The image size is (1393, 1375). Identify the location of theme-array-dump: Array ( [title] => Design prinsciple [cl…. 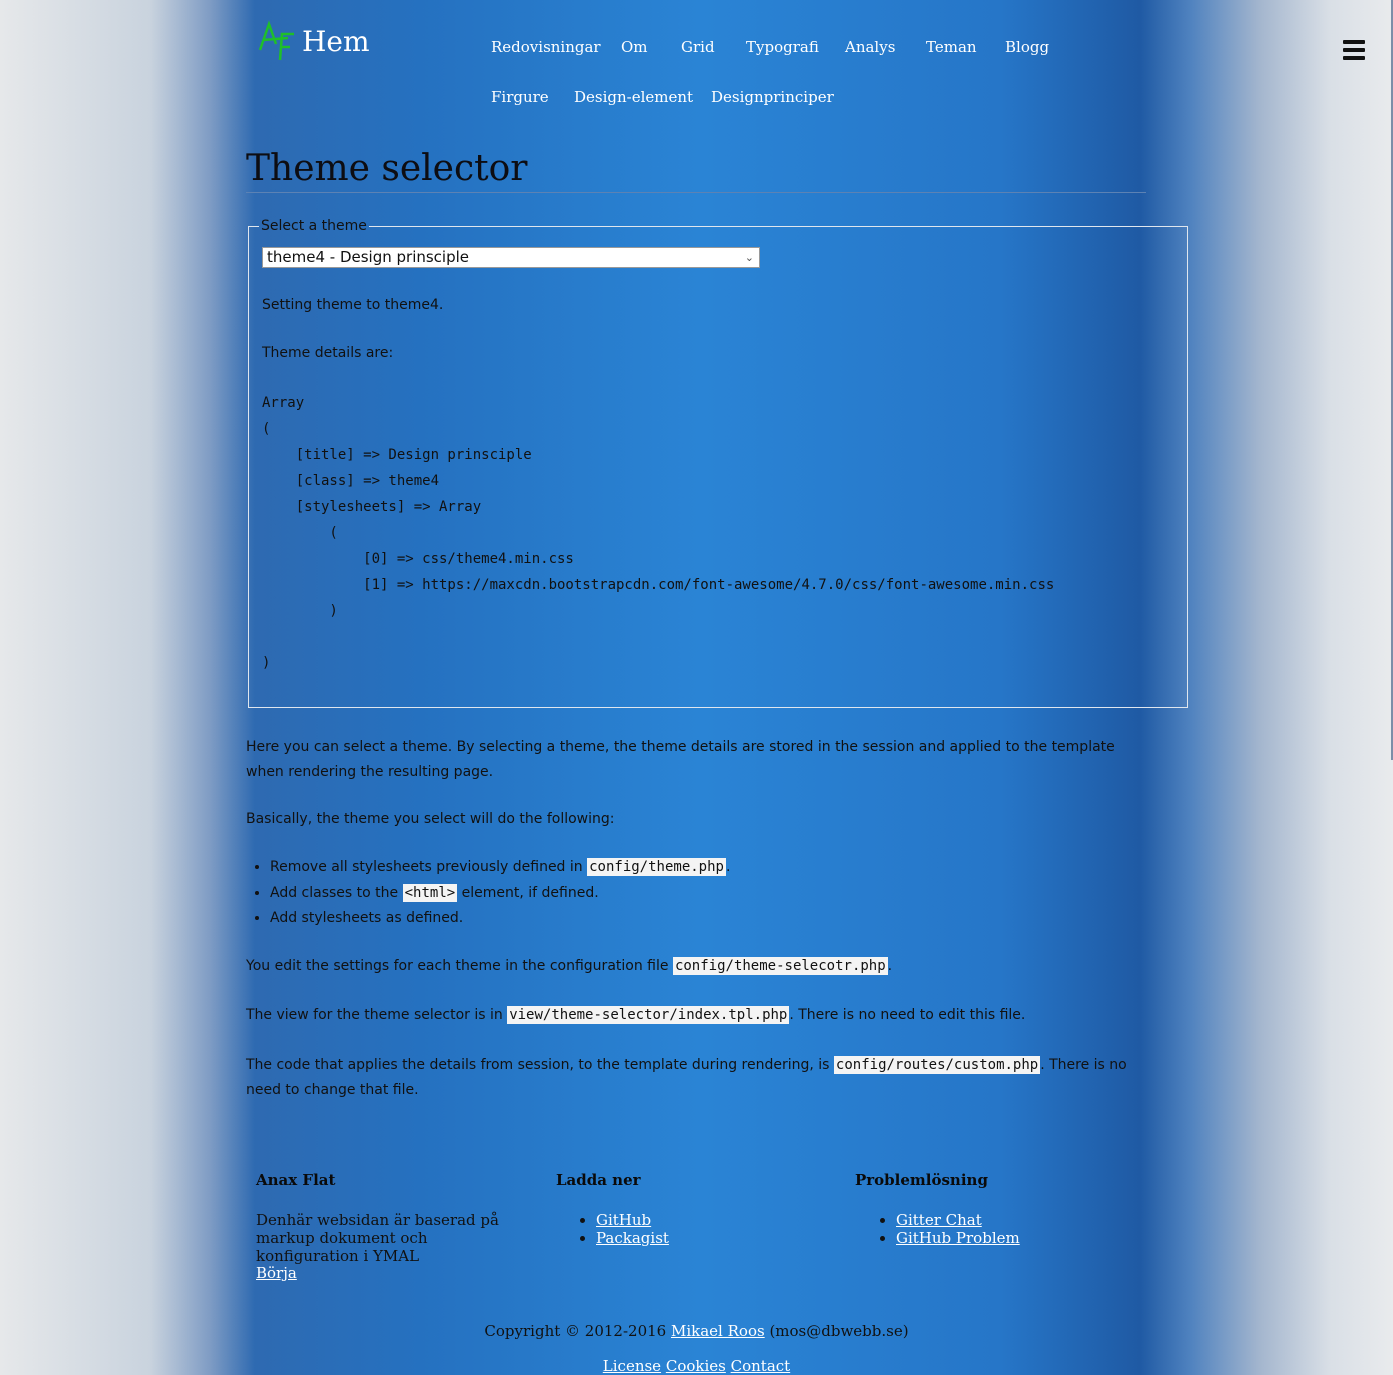
(658, 533).